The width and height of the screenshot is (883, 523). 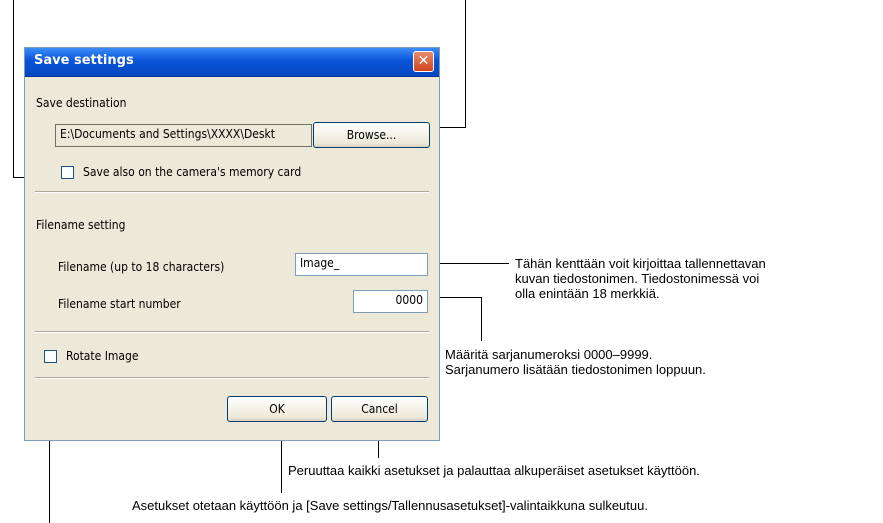 I want to click on rotate-image-label: Rotate Image, so click(x=102, y=356).